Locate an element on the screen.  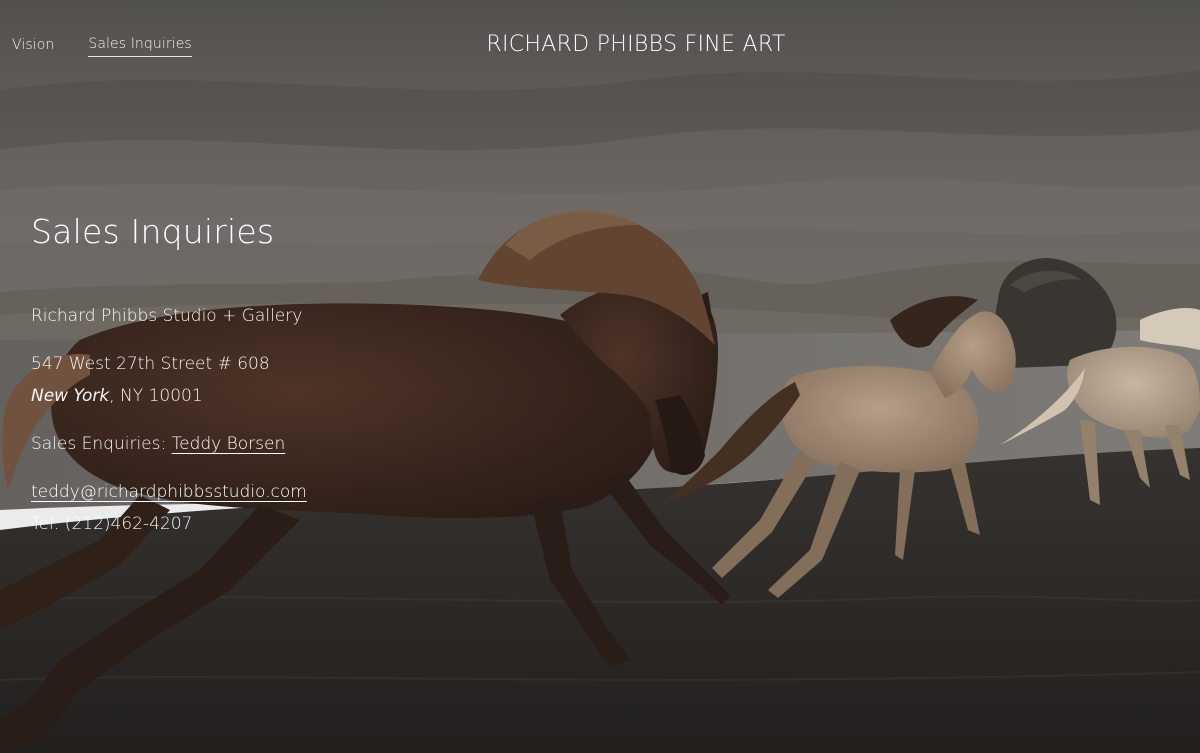
email-line: teddy@richardphibbsstudio.com is located at coordinates (241, 492).